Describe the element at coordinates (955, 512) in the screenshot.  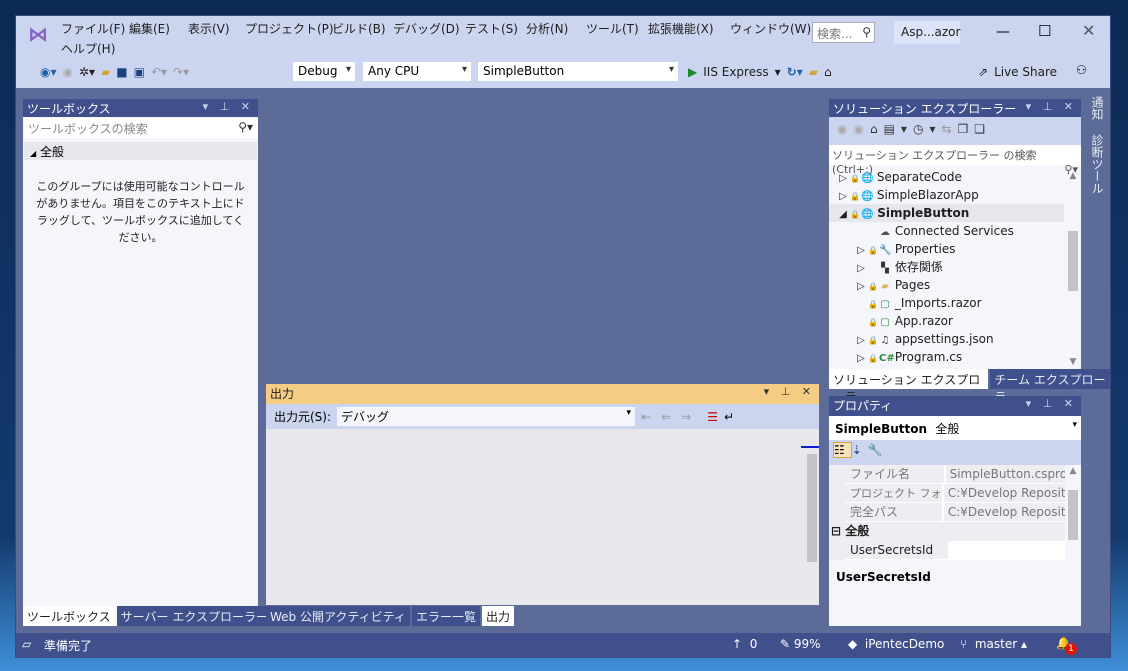
I see `property-row: 完全パス C:¥Develop Reposito` at that location.